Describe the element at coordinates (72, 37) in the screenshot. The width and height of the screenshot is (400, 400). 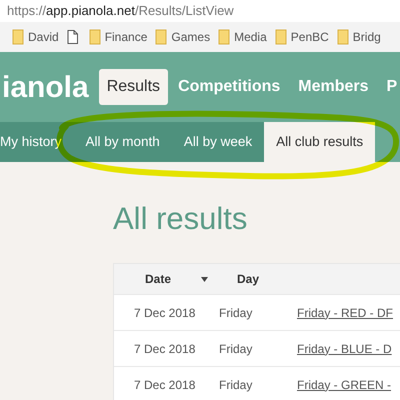
I see `page-icon` at that location.